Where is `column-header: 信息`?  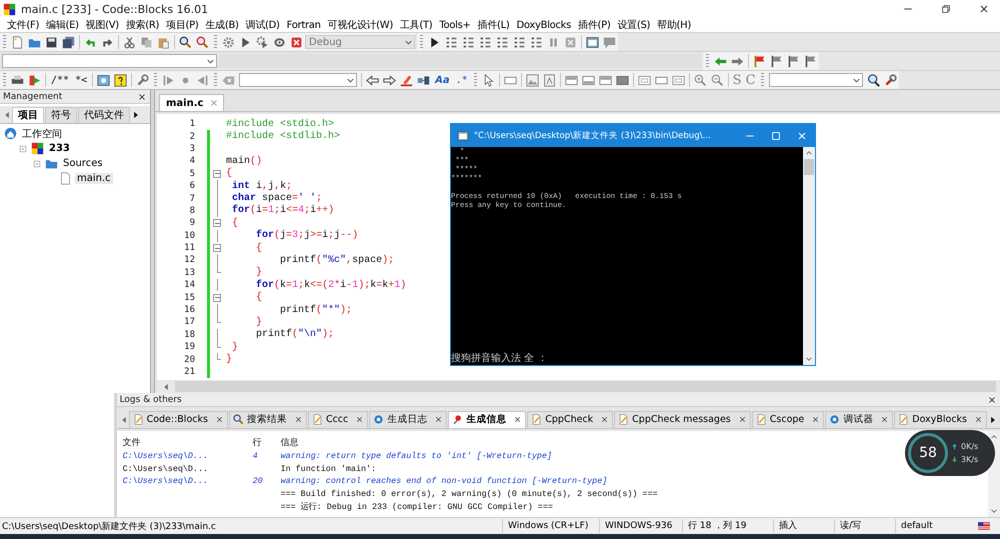
column-header: 信息 is located at coordinates (287, 442).